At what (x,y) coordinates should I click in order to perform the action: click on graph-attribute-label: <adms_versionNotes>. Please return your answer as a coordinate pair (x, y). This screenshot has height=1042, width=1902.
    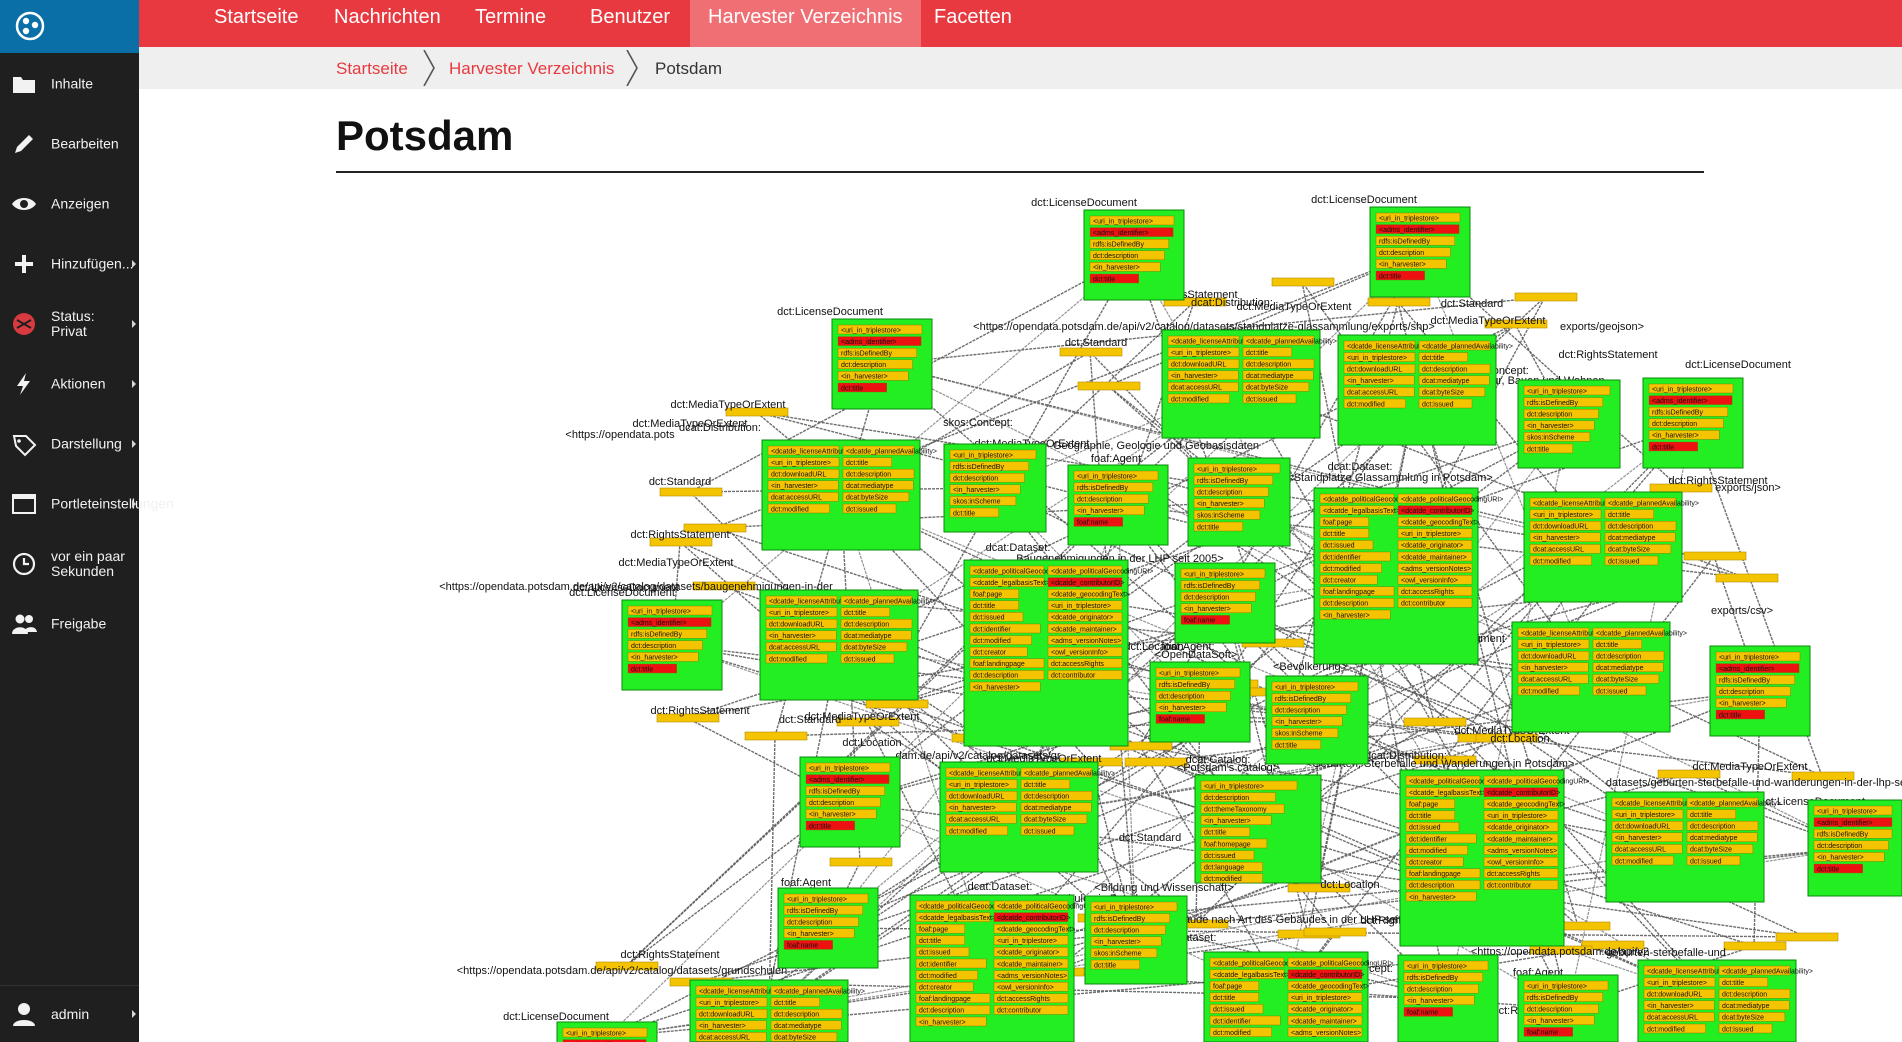
    Looking at the image, I should click on (1436, 569).